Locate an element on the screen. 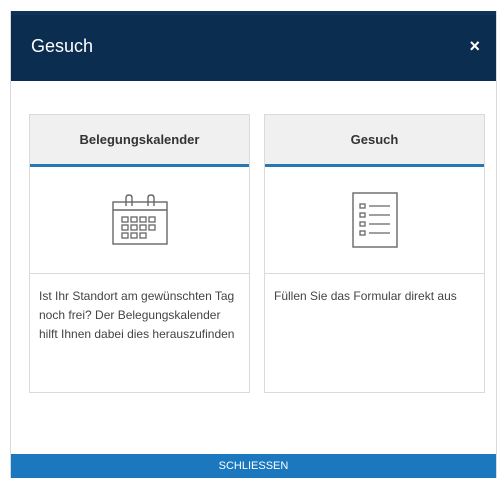 This screenshot has height=485, width=504. modal-title: Gesuch is located at coordinates (62, 46).